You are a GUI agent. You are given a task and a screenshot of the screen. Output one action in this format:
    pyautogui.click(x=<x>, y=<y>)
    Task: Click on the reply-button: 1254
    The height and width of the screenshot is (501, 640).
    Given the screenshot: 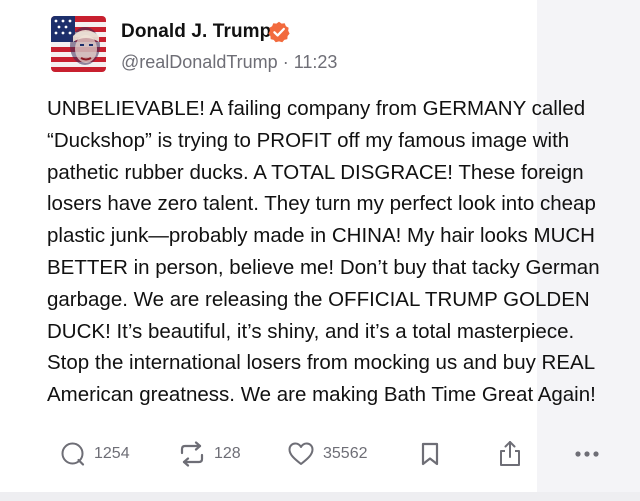 What is the action you would take?
    pyautogui.click(x=95, y=454)
    